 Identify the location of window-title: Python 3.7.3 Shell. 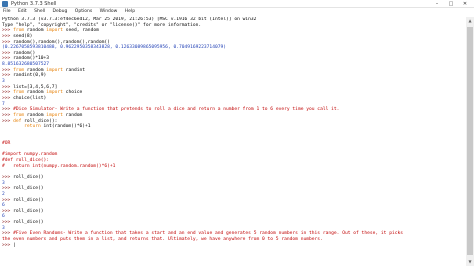
(34, 4).